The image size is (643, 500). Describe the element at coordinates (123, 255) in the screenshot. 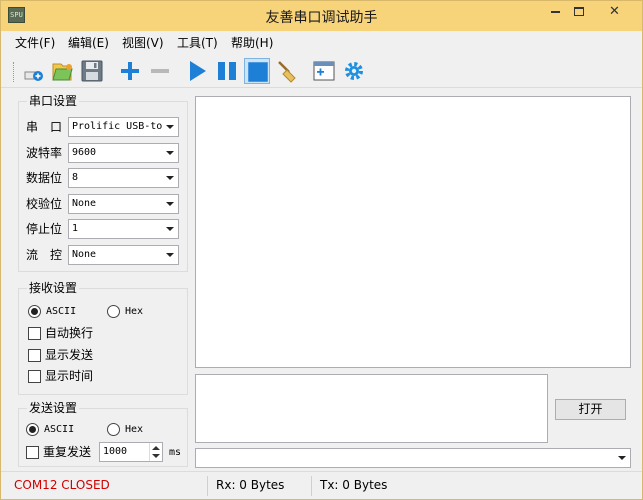

I see `flow-select: None` at that location.